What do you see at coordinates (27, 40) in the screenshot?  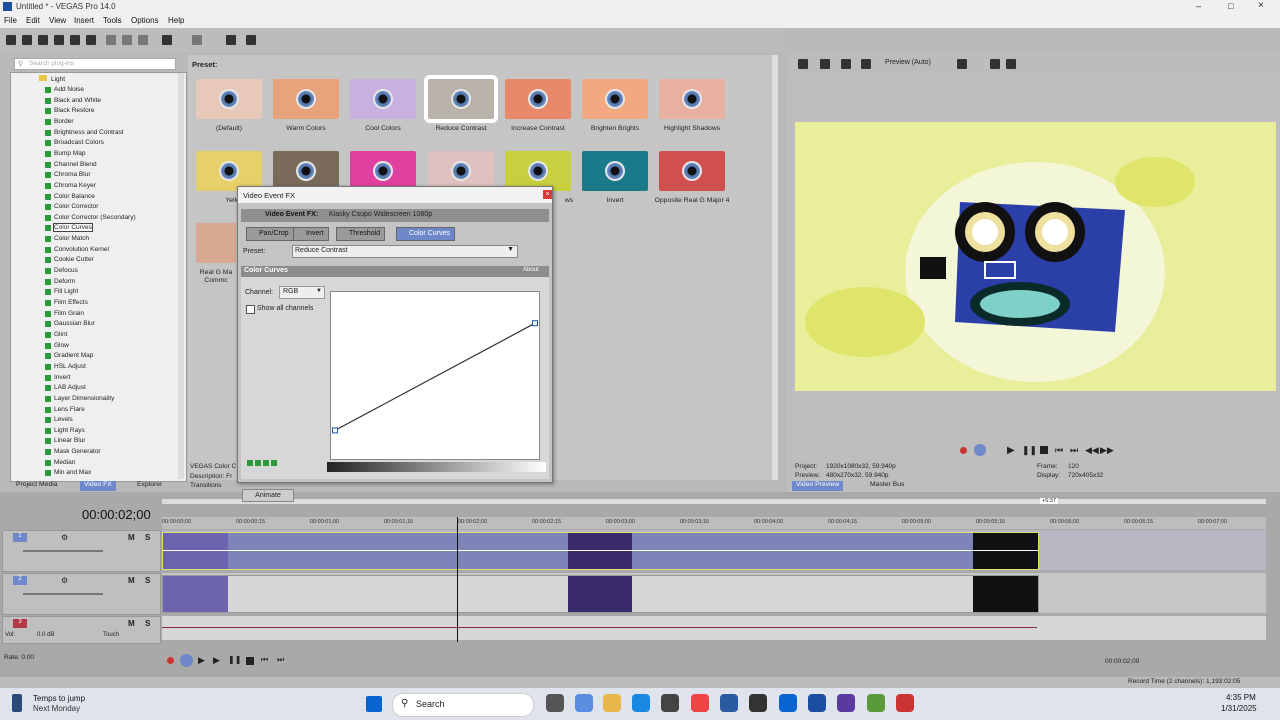 I see `open-icon` at bounding box center [27, 40].